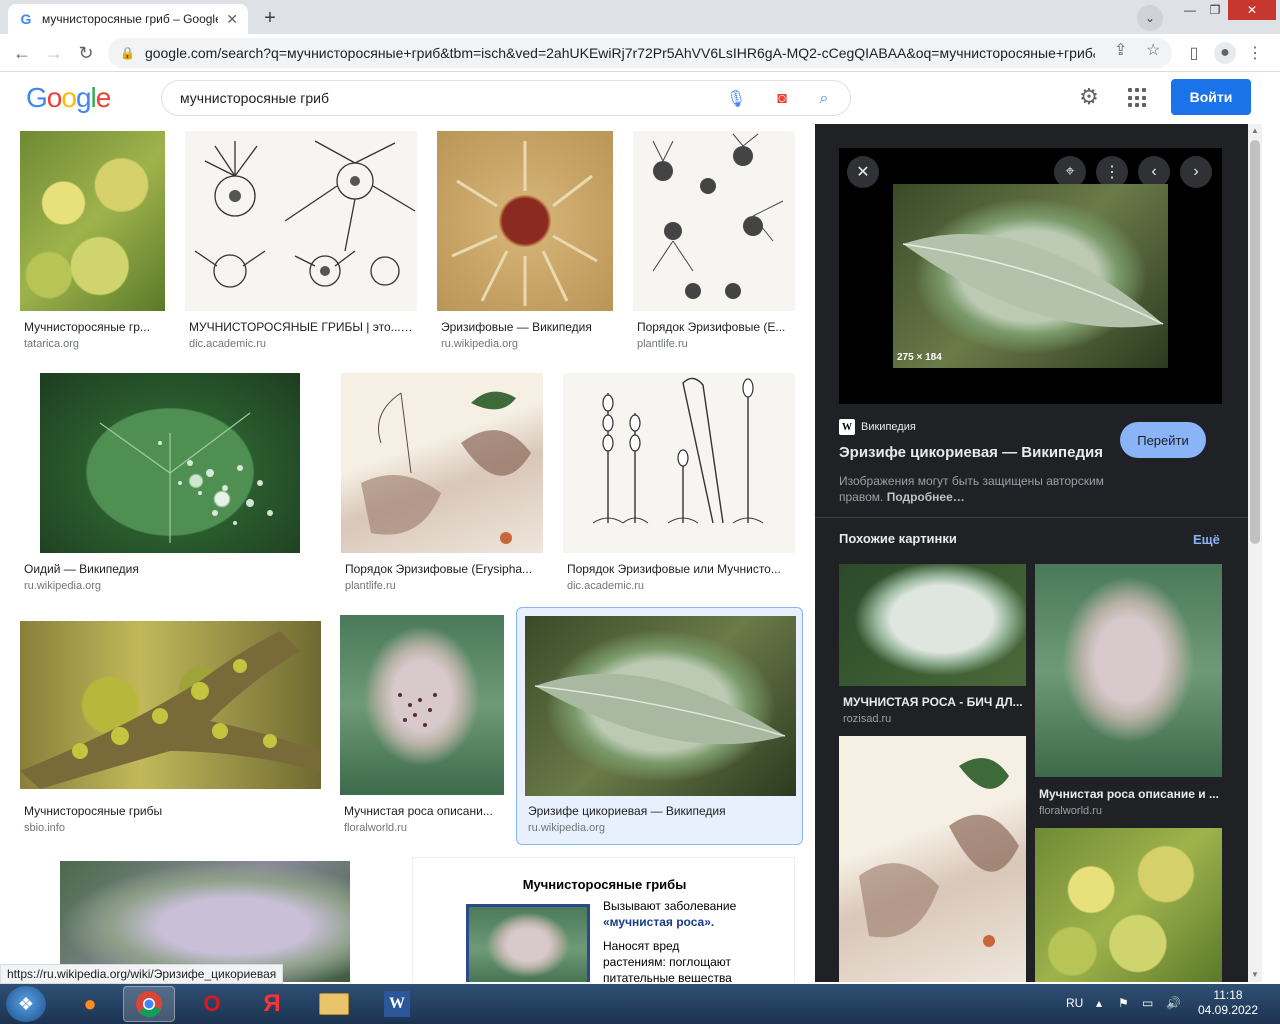  What do you see at coordinates (170, 811) in the screenshot?
I see `result-caption: Мучнисторосяные грибы` at bounding box center [170, 811].